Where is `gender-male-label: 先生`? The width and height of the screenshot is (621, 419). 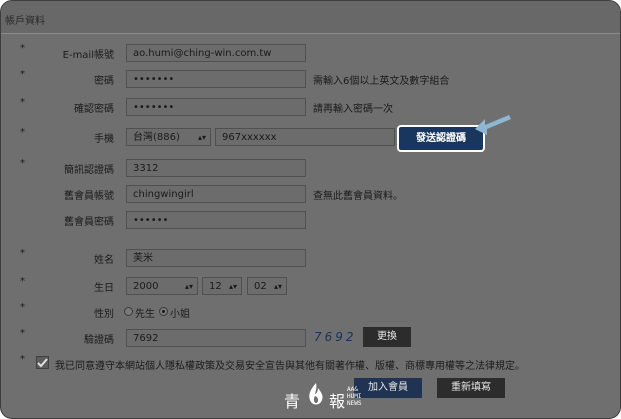 gender-male-label: 先生 is located at coordinates (145, 314).